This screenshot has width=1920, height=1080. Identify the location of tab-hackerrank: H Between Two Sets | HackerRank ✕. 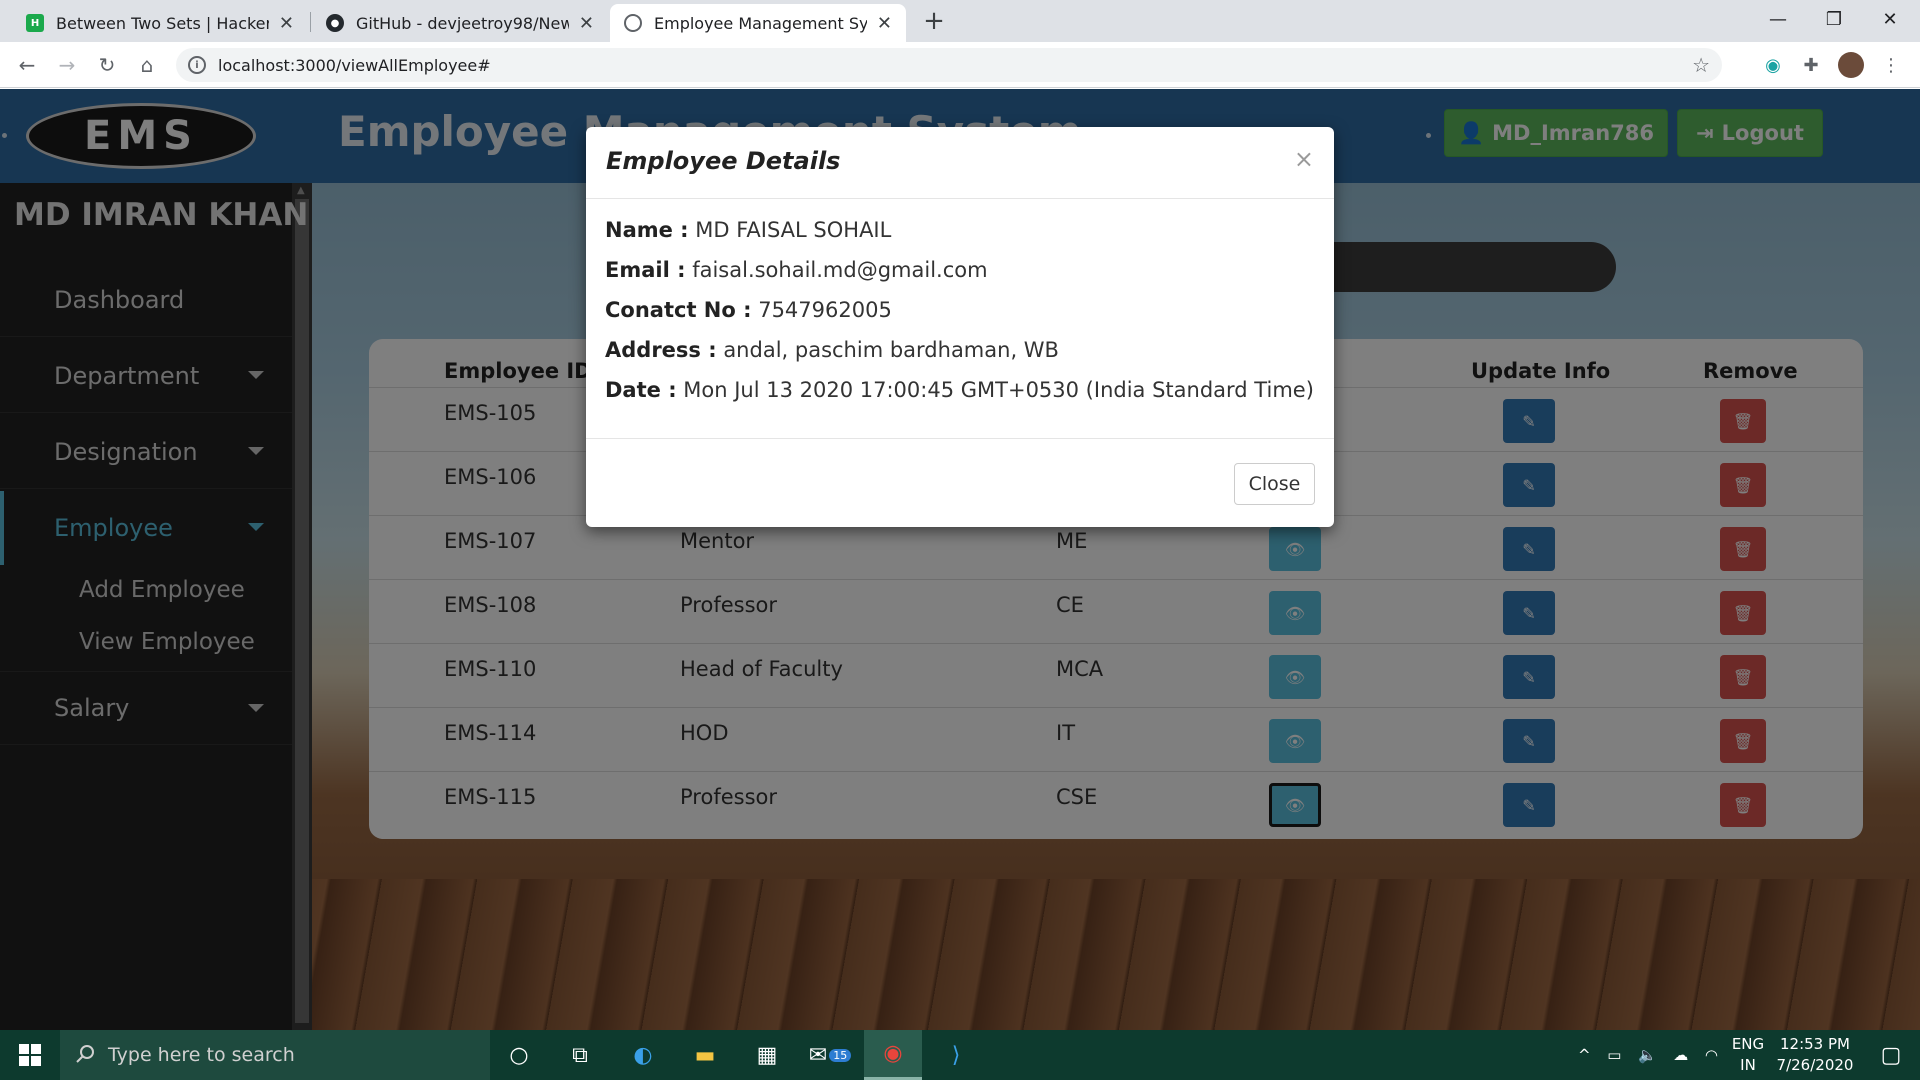
(160, 23).